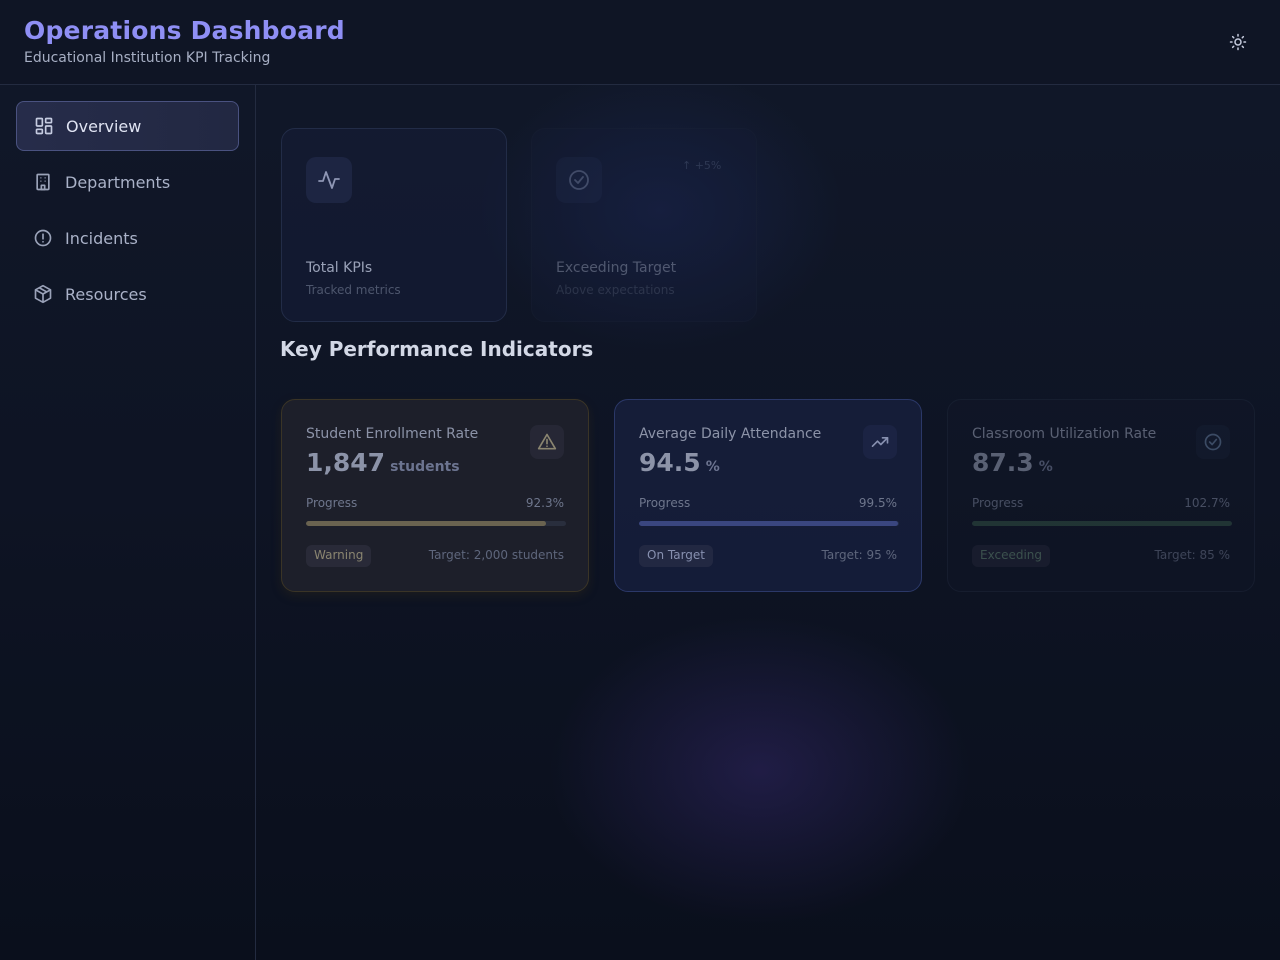  What do you see at coordinates (1011, 556) in the screenshot?
I see `status-badge: Exceeding` at bounding box center [1011, 556].